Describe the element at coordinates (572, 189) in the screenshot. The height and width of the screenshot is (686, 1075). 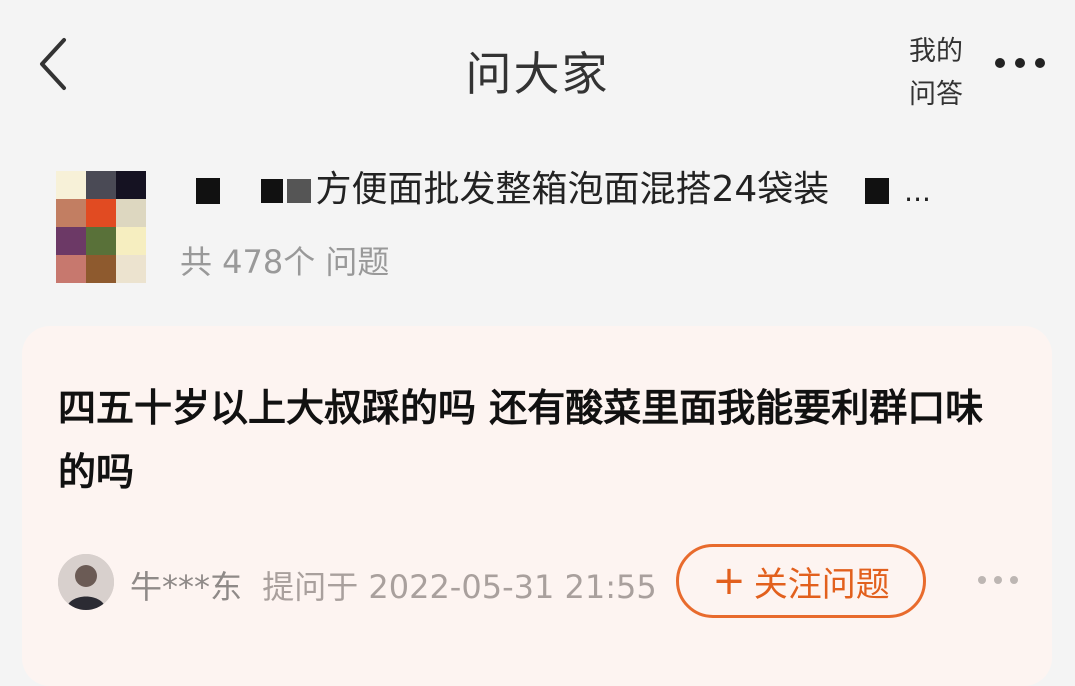
I see `product-name-text: 方便面批发整箱泡面混搭24袋装` at that location.